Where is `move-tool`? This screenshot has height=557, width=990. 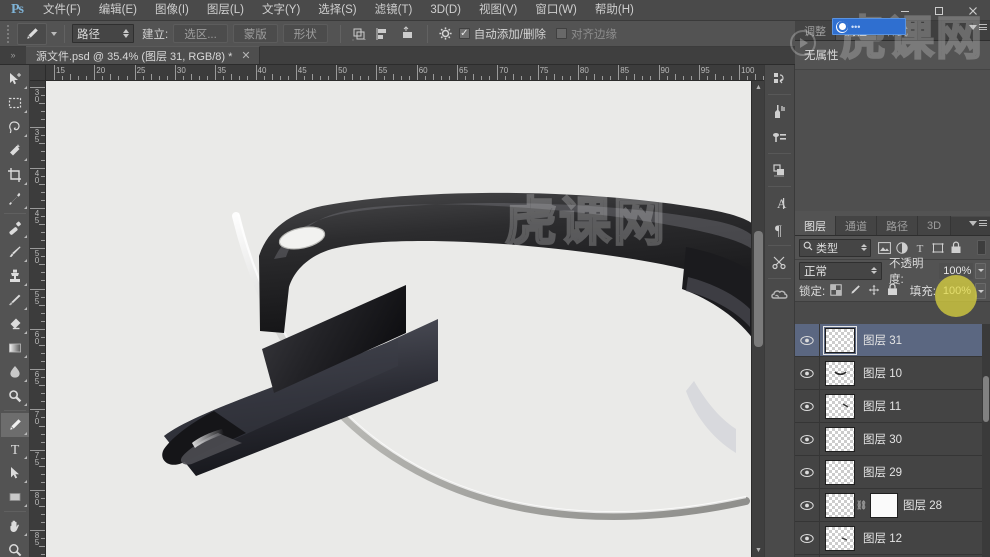 move-tool is located at coordinates (15, 79).